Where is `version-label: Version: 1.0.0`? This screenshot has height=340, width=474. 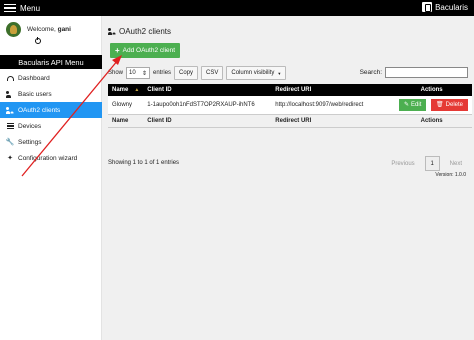
version-label: Version: 1.0.0 is located at coordinates (450, 175).